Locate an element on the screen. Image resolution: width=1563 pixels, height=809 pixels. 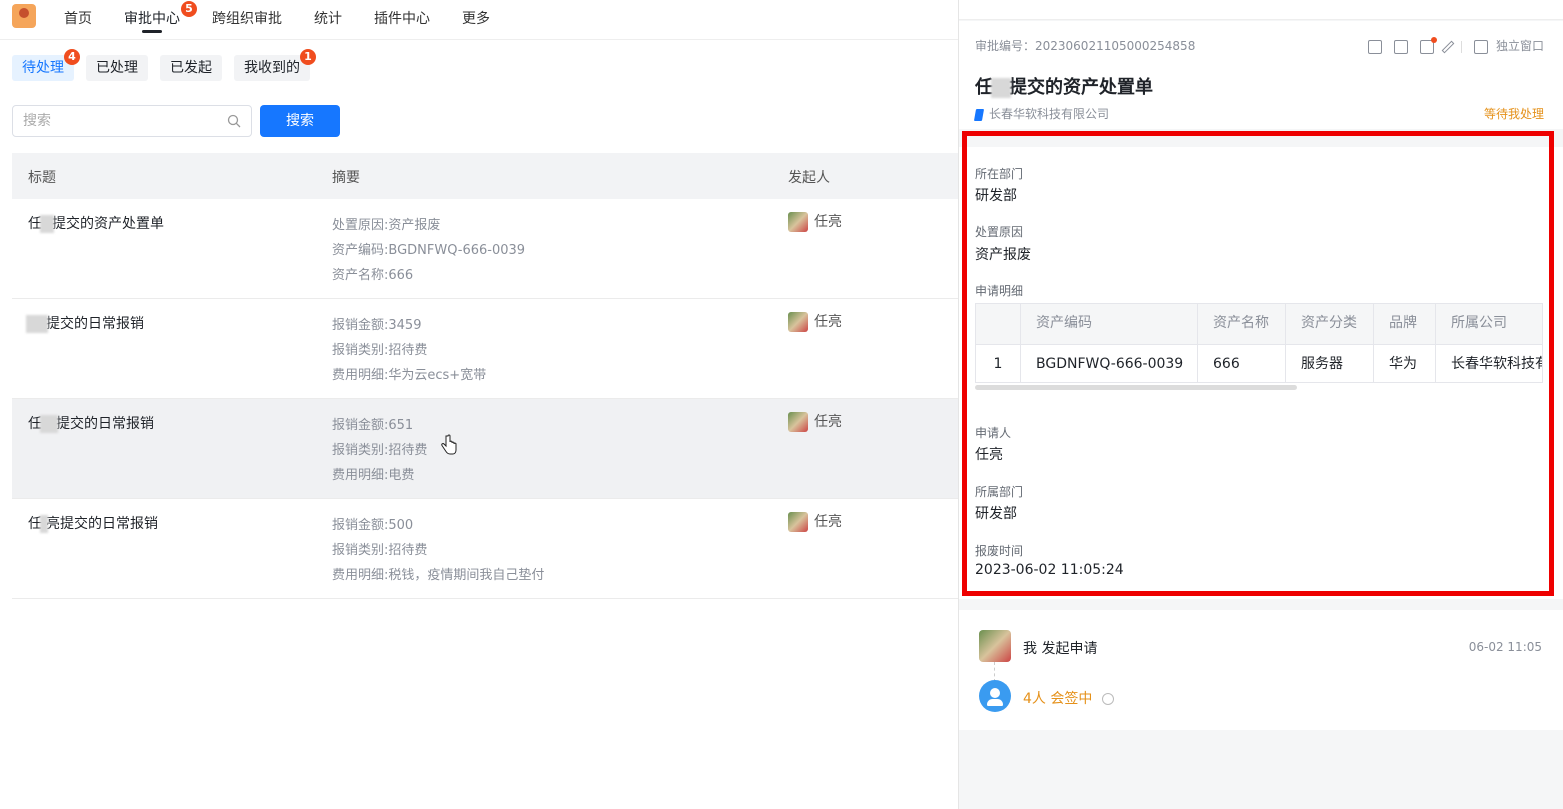
row-summary: 报销金额:500 报销类别:招待费 费用明细:税钱，疫情期间我自己垫付 is located at coordinates (438, 550).